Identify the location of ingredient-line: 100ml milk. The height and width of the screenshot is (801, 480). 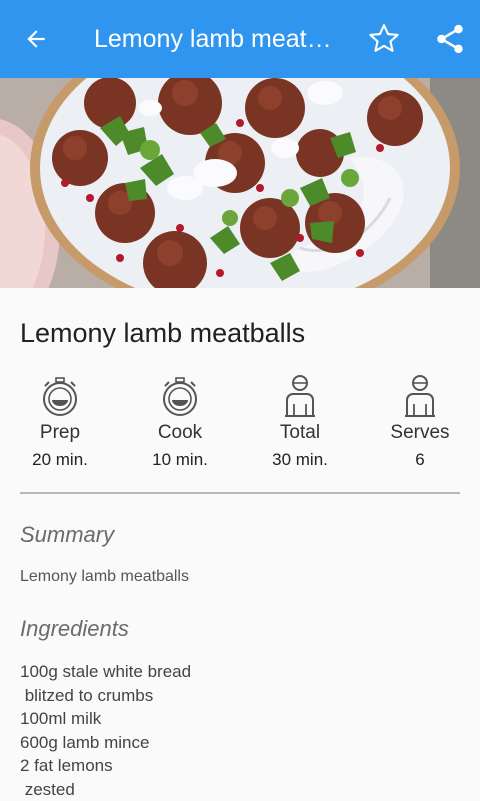
(105, 719).